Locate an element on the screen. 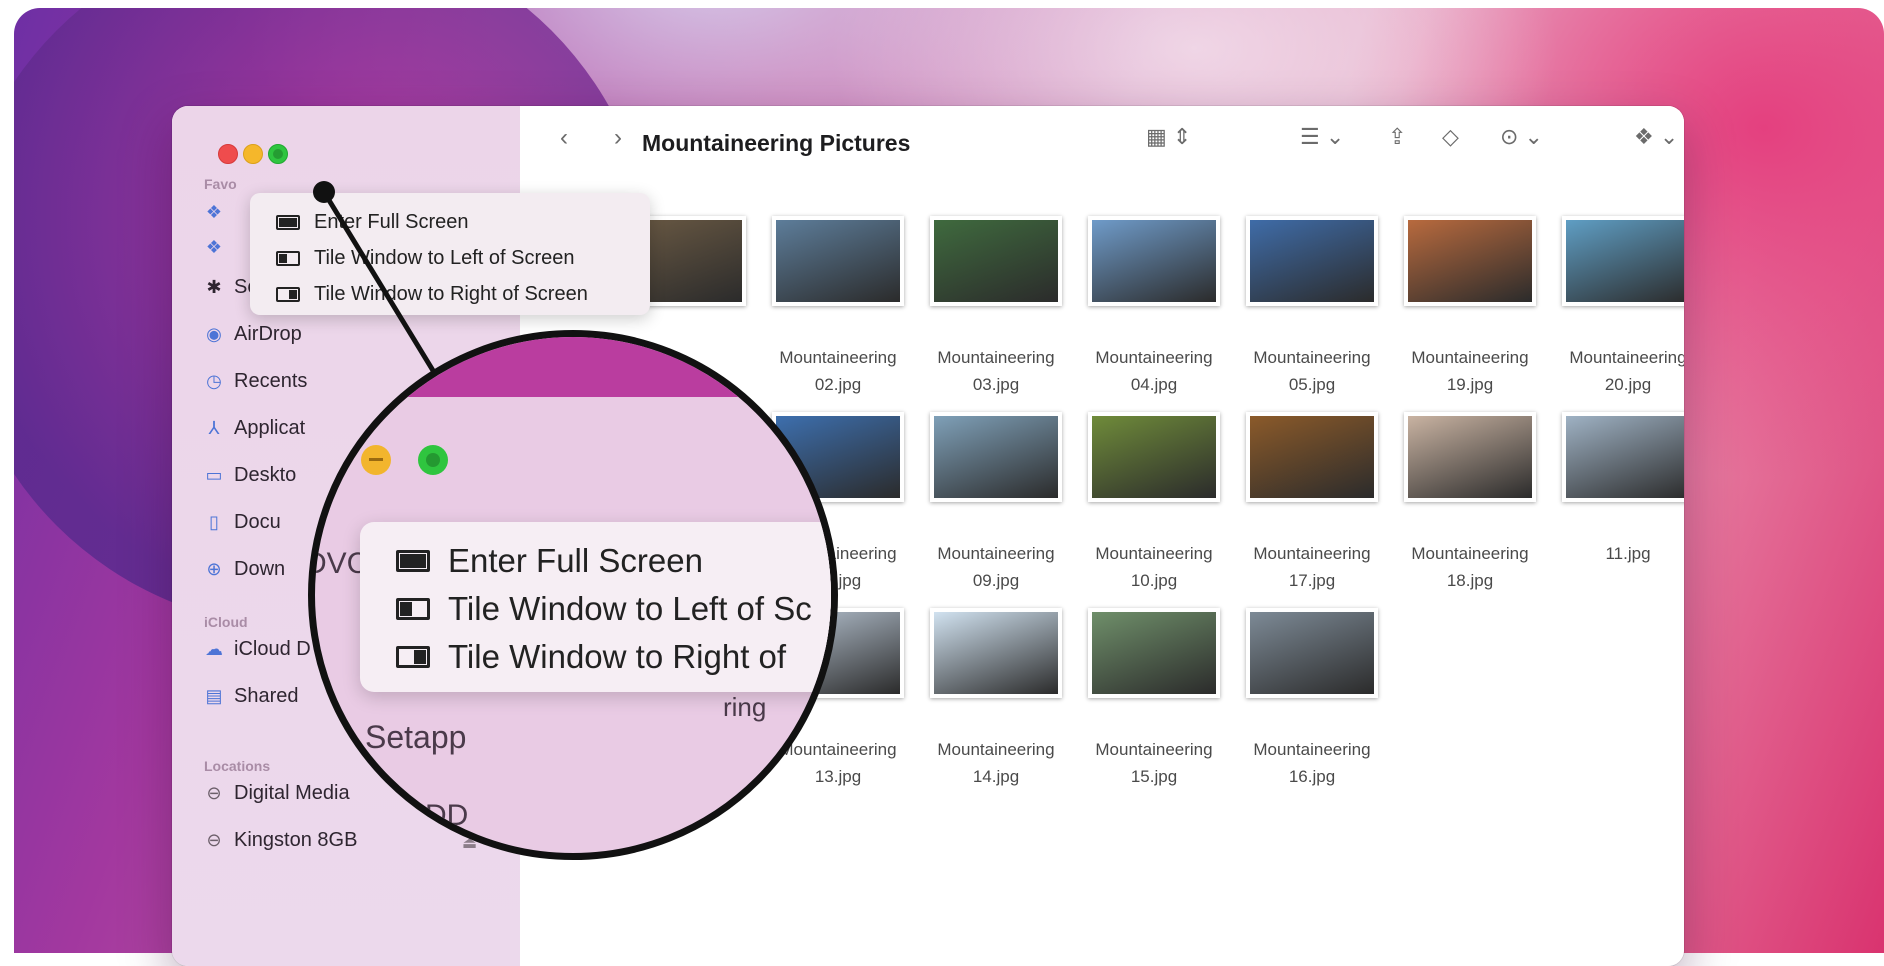  magnified-fragment: DD is located at coordinates (447, 815).